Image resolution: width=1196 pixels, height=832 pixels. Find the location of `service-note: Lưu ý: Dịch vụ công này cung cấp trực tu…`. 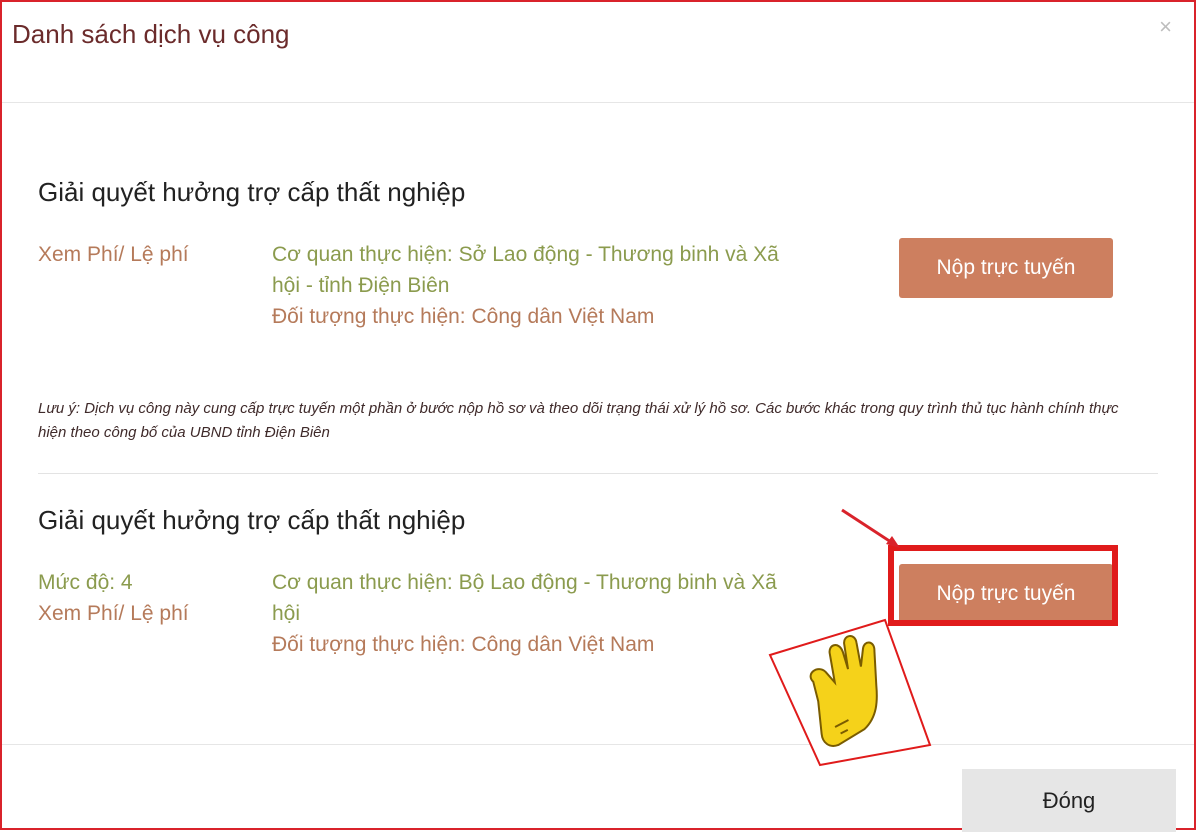

service-note: Lưu ý: Dịch vụ công này cung cấp trực tu… is located at coordinates (578, 420).